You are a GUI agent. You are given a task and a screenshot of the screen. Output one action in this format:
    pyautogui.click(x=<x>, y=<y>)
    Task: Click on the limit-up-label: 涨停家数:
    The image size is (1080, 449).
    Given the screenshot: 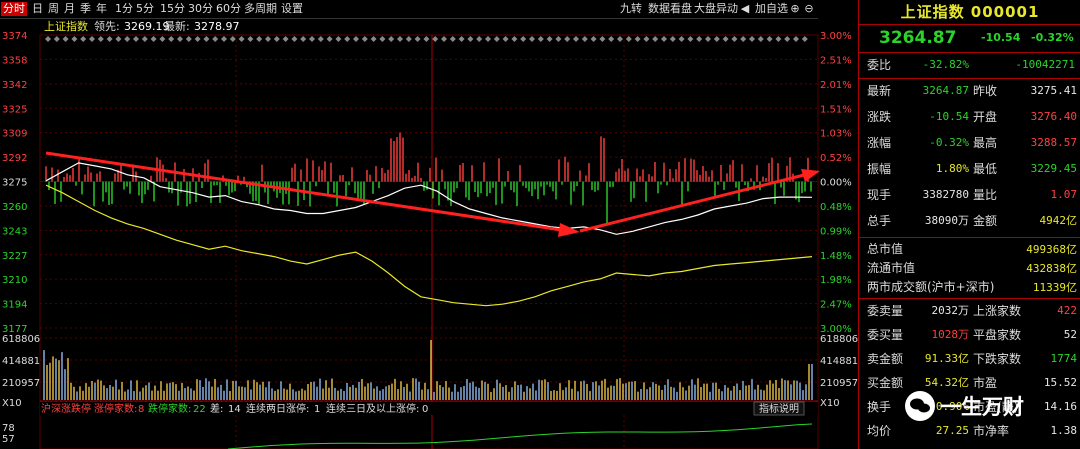 What is the action you would take?
    pyautogui.click(x=115, y=408)
    